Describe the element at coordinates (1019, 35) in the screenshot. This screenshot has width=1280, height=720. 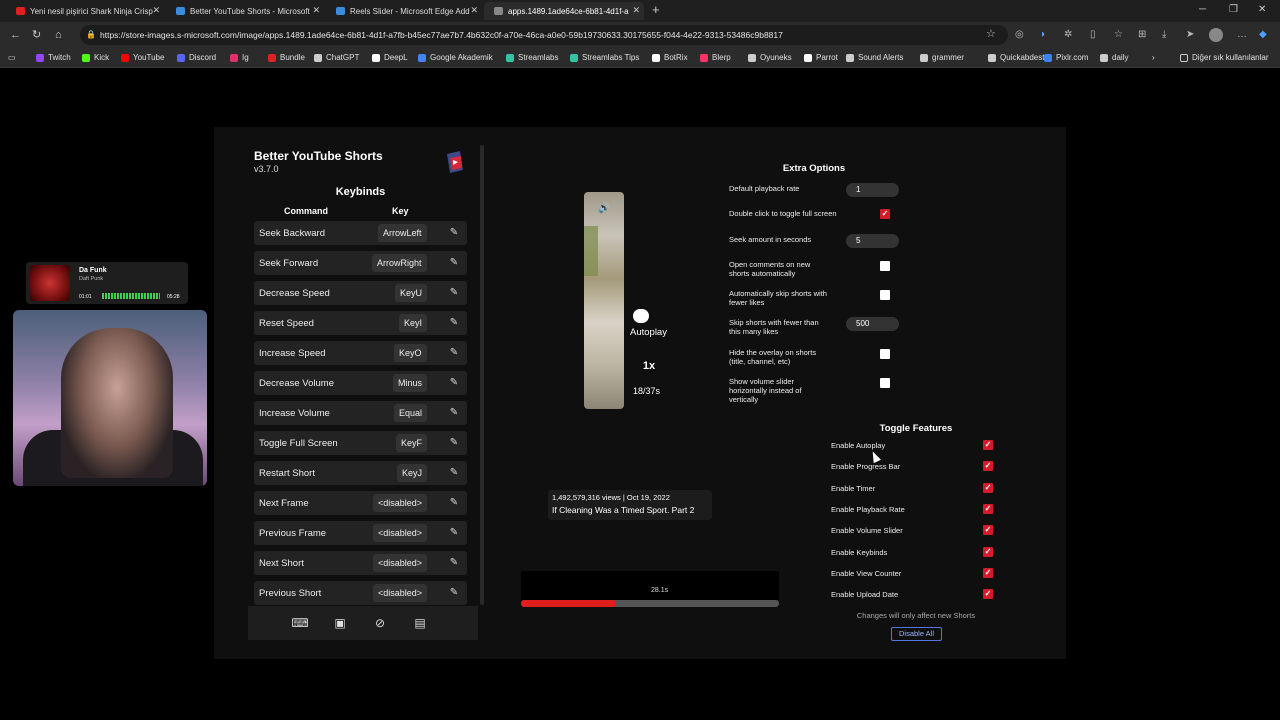
I see `reader-icon: ◎` at that location.